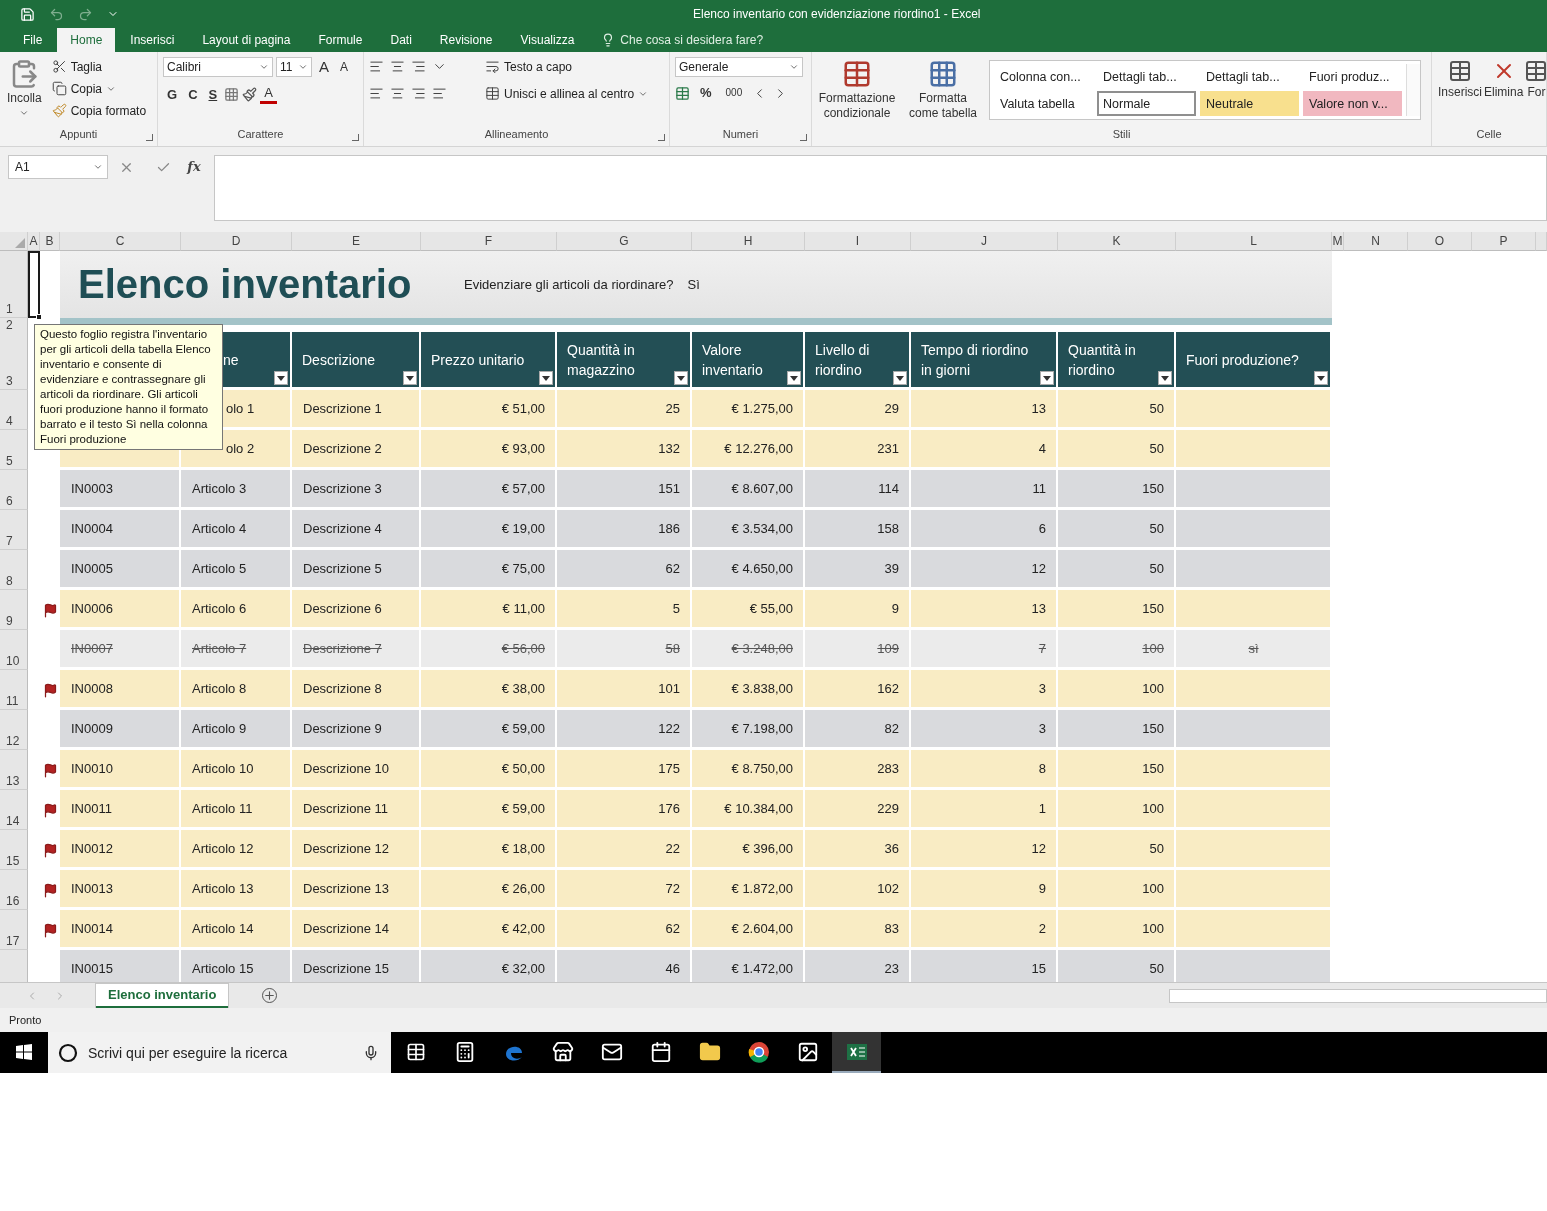 The image size is (1547, 1211). Describe the element at coordinates (856, 1052) in the screenshot. I see `taskbar-button` at that location.